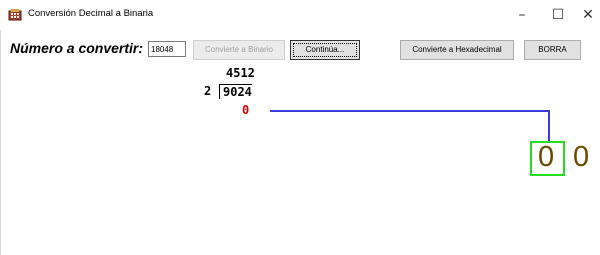 The image size is (600, 255). Describe the element at coordinates (300, 15) in the screenshot. I see `title-bar: Conversión Decimal a Binaria – ☐ ✕` at that location.